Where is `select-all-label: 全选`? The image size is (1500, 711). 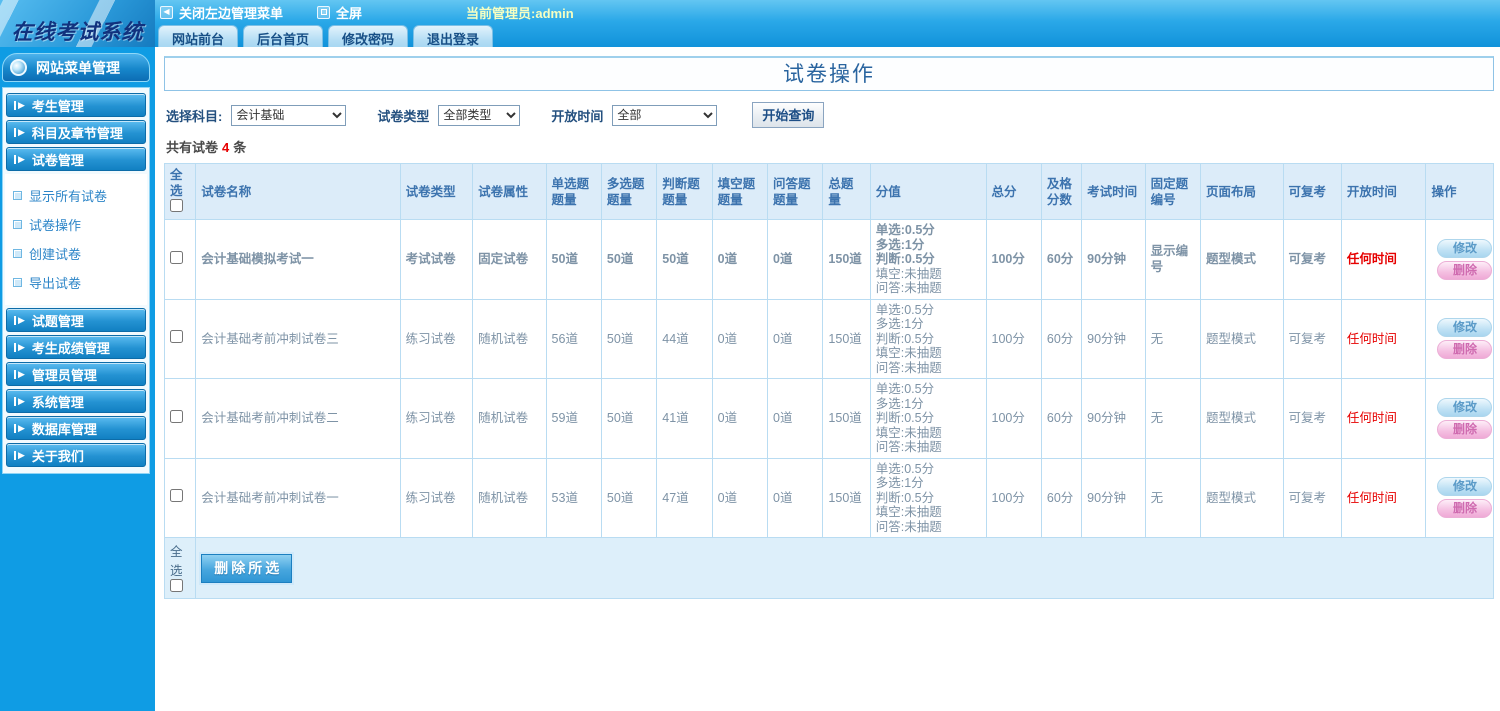
select-all-label: 全选 is located at coordinates (176, 183).